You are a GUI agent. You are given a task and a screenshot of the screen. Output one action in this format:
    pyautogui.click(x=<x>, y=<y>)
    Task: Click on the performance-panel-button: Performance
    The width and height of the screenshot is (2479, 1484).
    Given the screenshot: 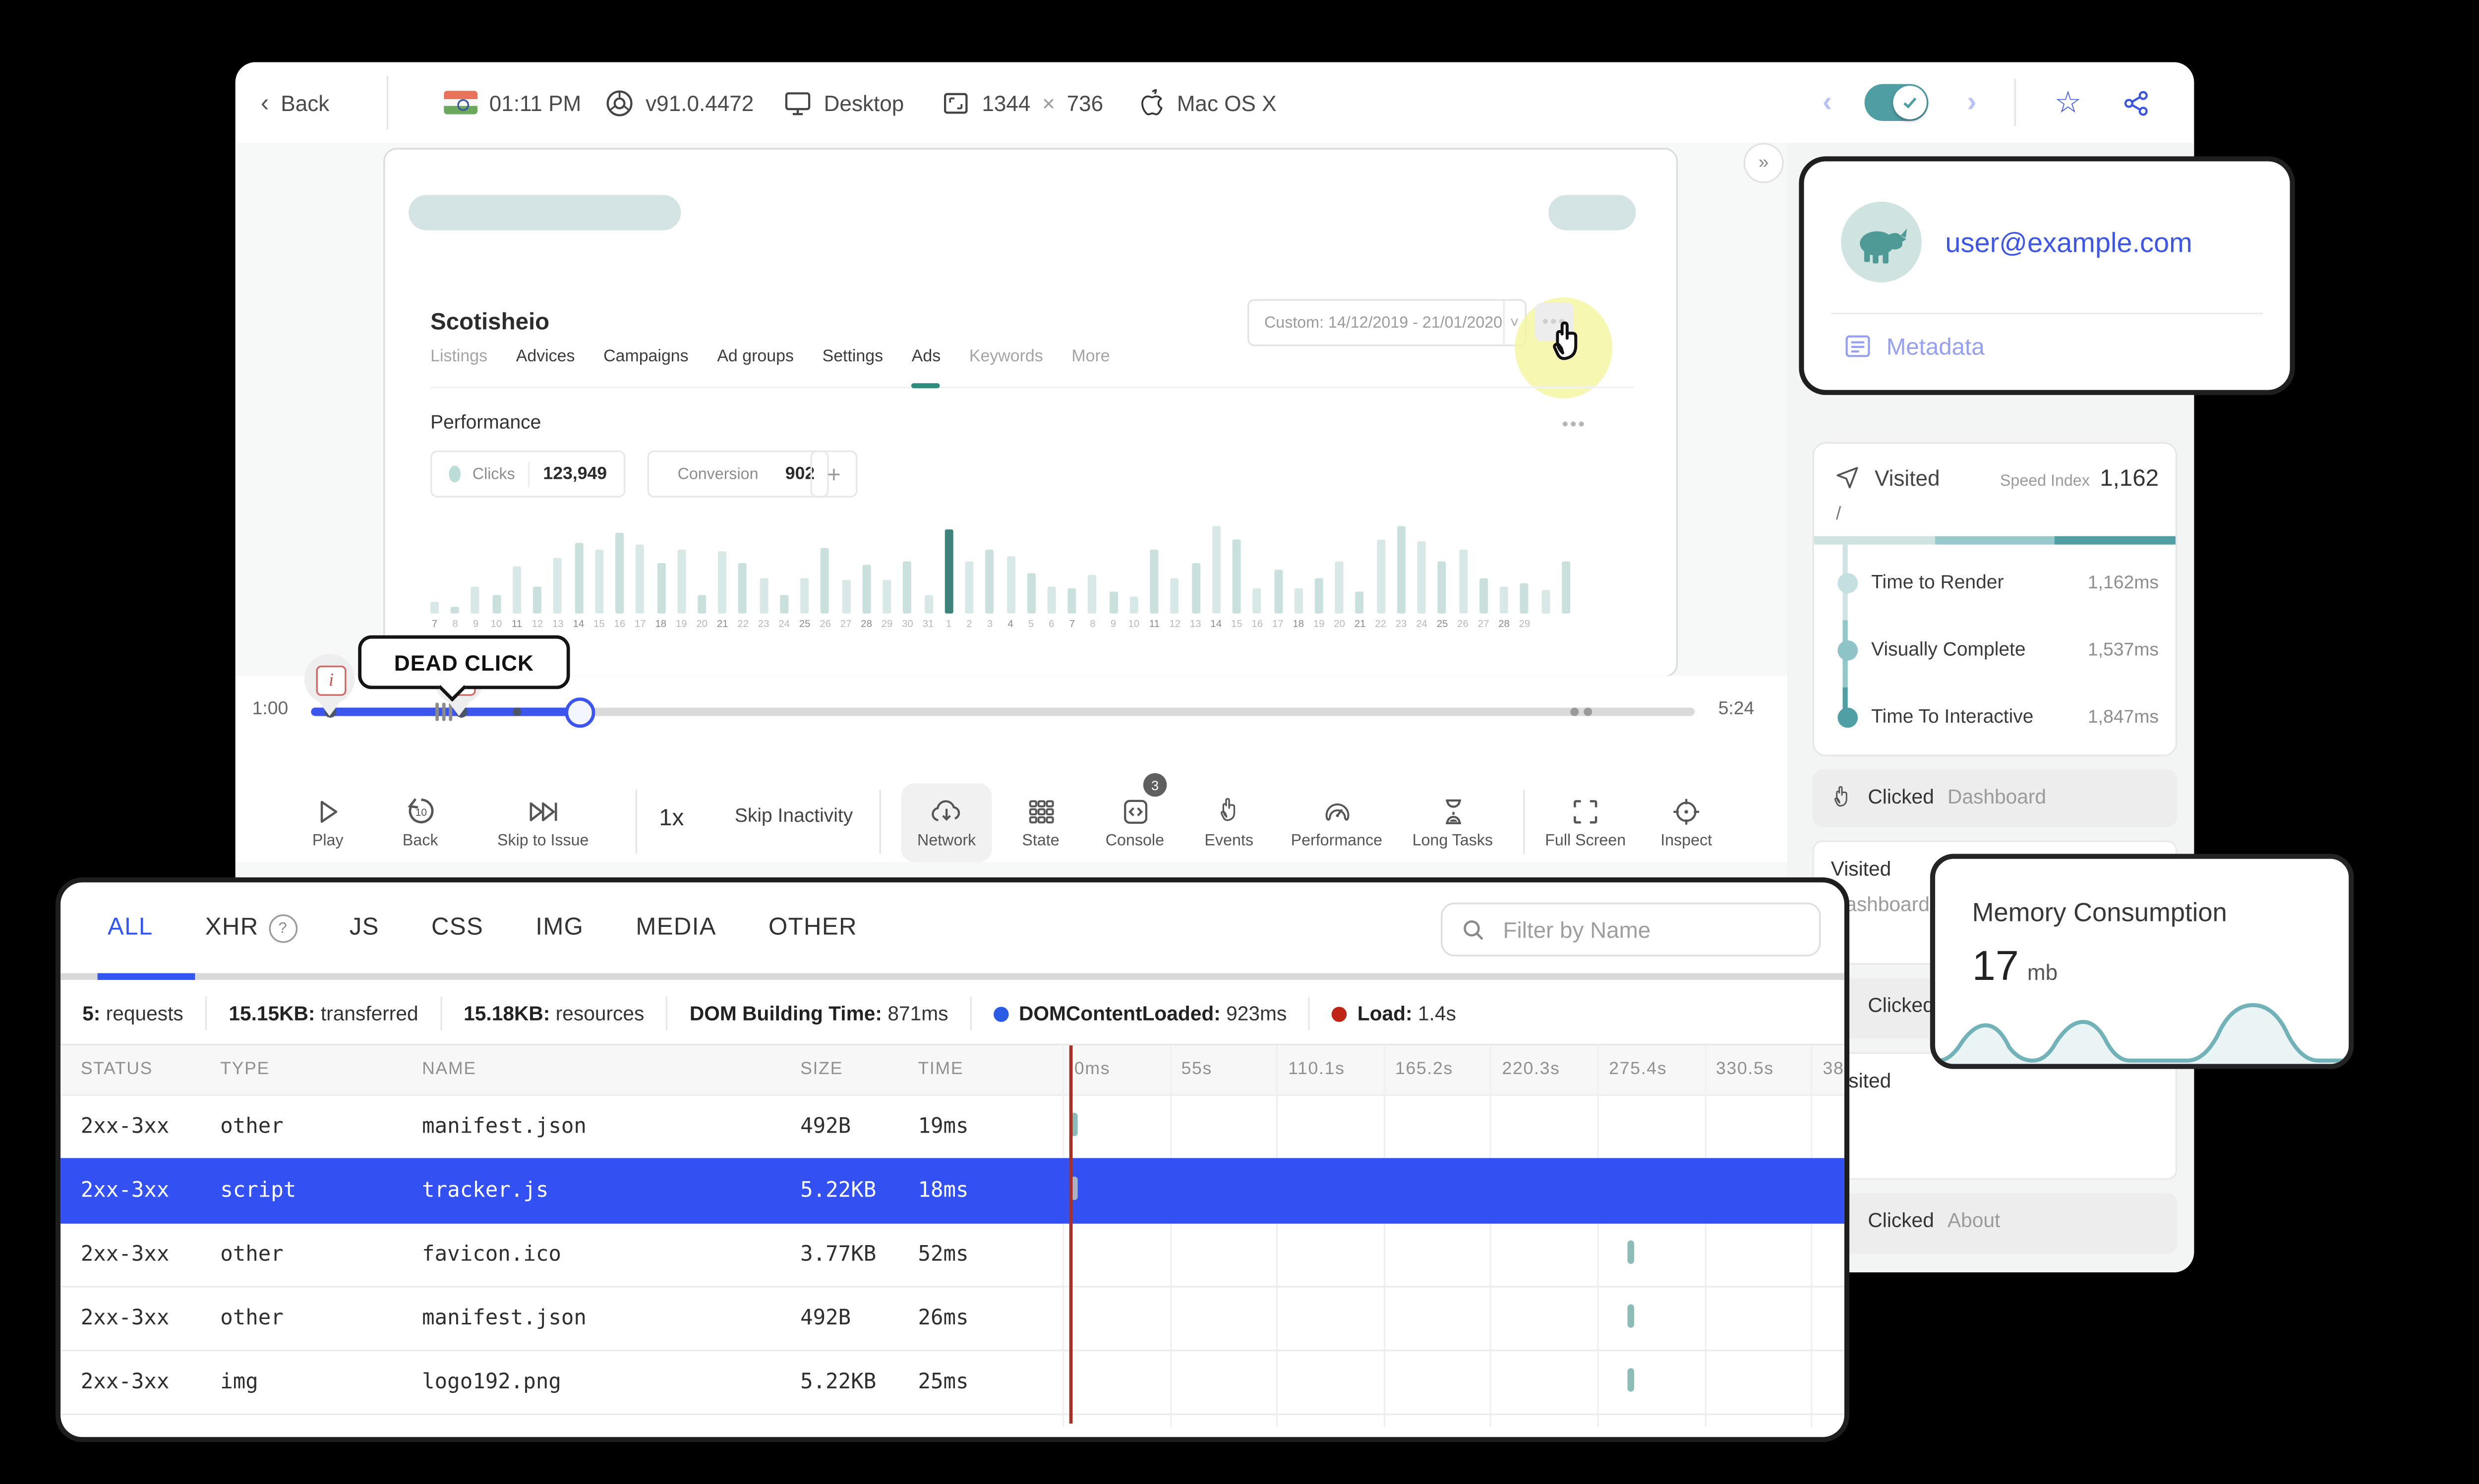 What is the action you would take?
    pyautogui.click(x=1336, y=822)
    